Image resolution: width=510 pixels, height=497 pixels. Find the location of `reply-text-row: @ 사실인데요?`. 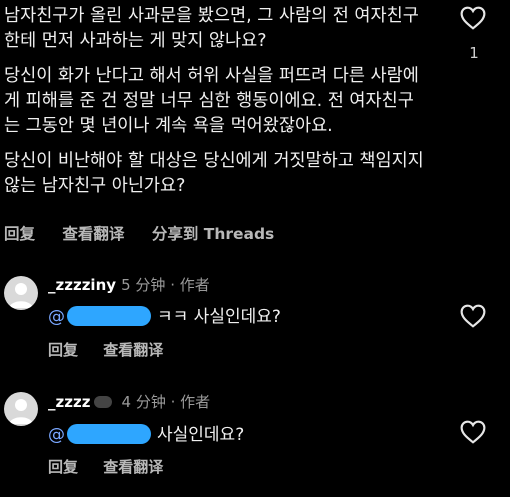

reply-text-row: @ 사실인데요? is located at coordinates (146, 432).